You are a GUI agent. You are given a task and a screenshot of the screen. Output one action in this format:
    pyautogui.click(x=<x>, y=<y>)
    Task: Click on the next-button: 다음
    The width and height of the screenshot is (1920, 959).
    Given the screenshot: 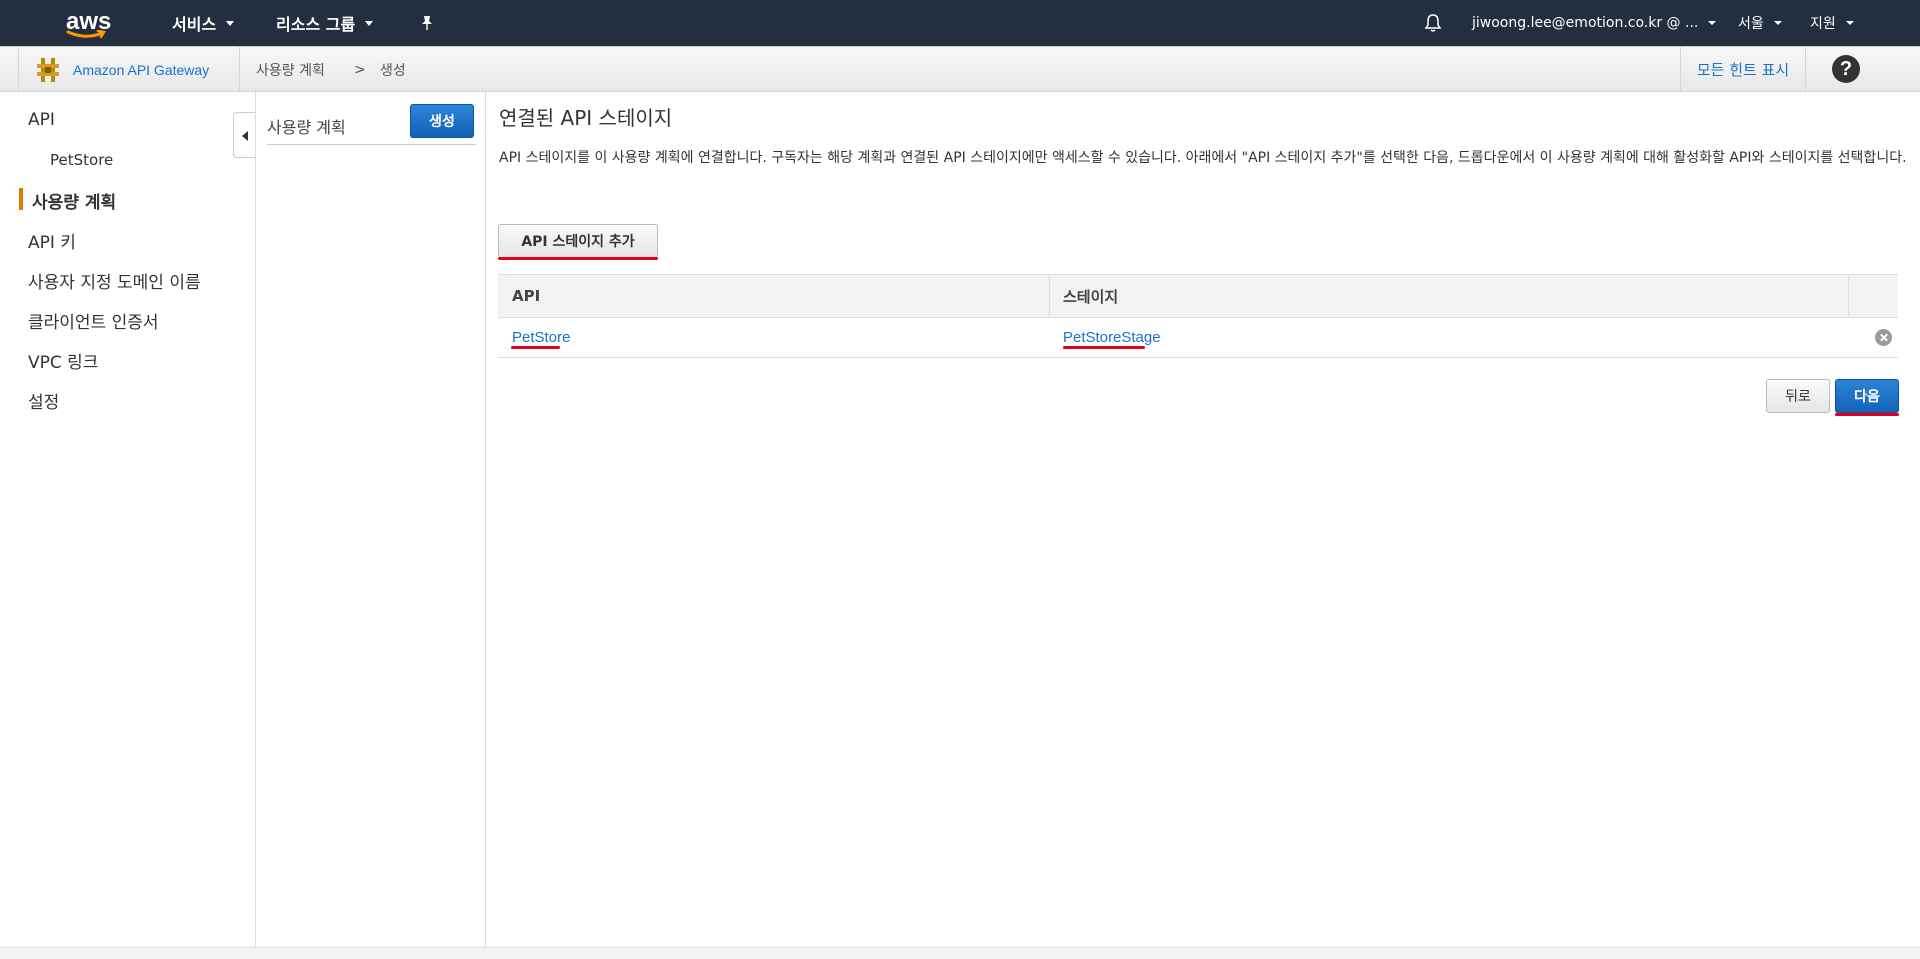 What is the action you would take?
    pyautogui.click(x=1867, y=396)
    